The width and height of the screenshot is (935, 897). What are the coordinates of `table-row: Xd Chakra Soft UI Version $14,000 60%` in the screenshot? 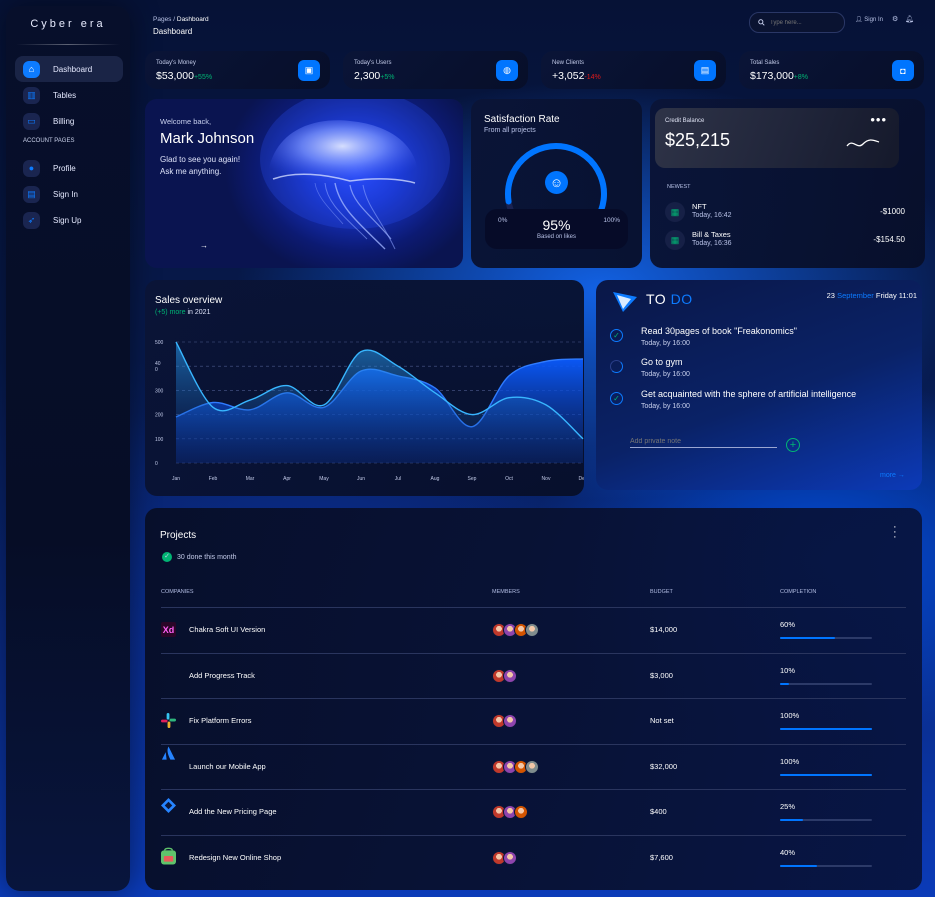 It's located at (533, 629).